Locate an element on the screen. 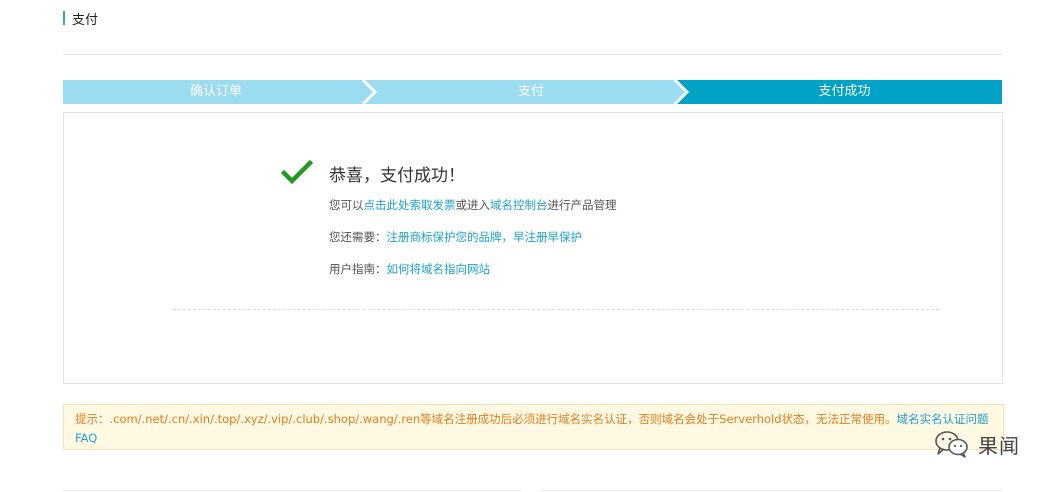 This screenshot has height=492, width=1064. check-icon is located at coordinates (297, 172).